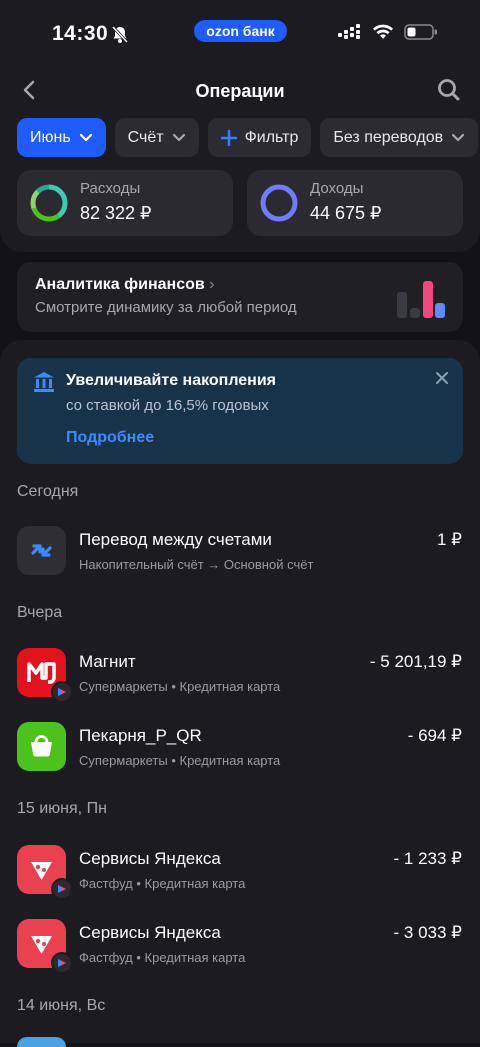 Image resolution: width=480 pixels, height=1047 pixels. I want to click on status-bar: 14:30 ozon банк, so click(240, 35).